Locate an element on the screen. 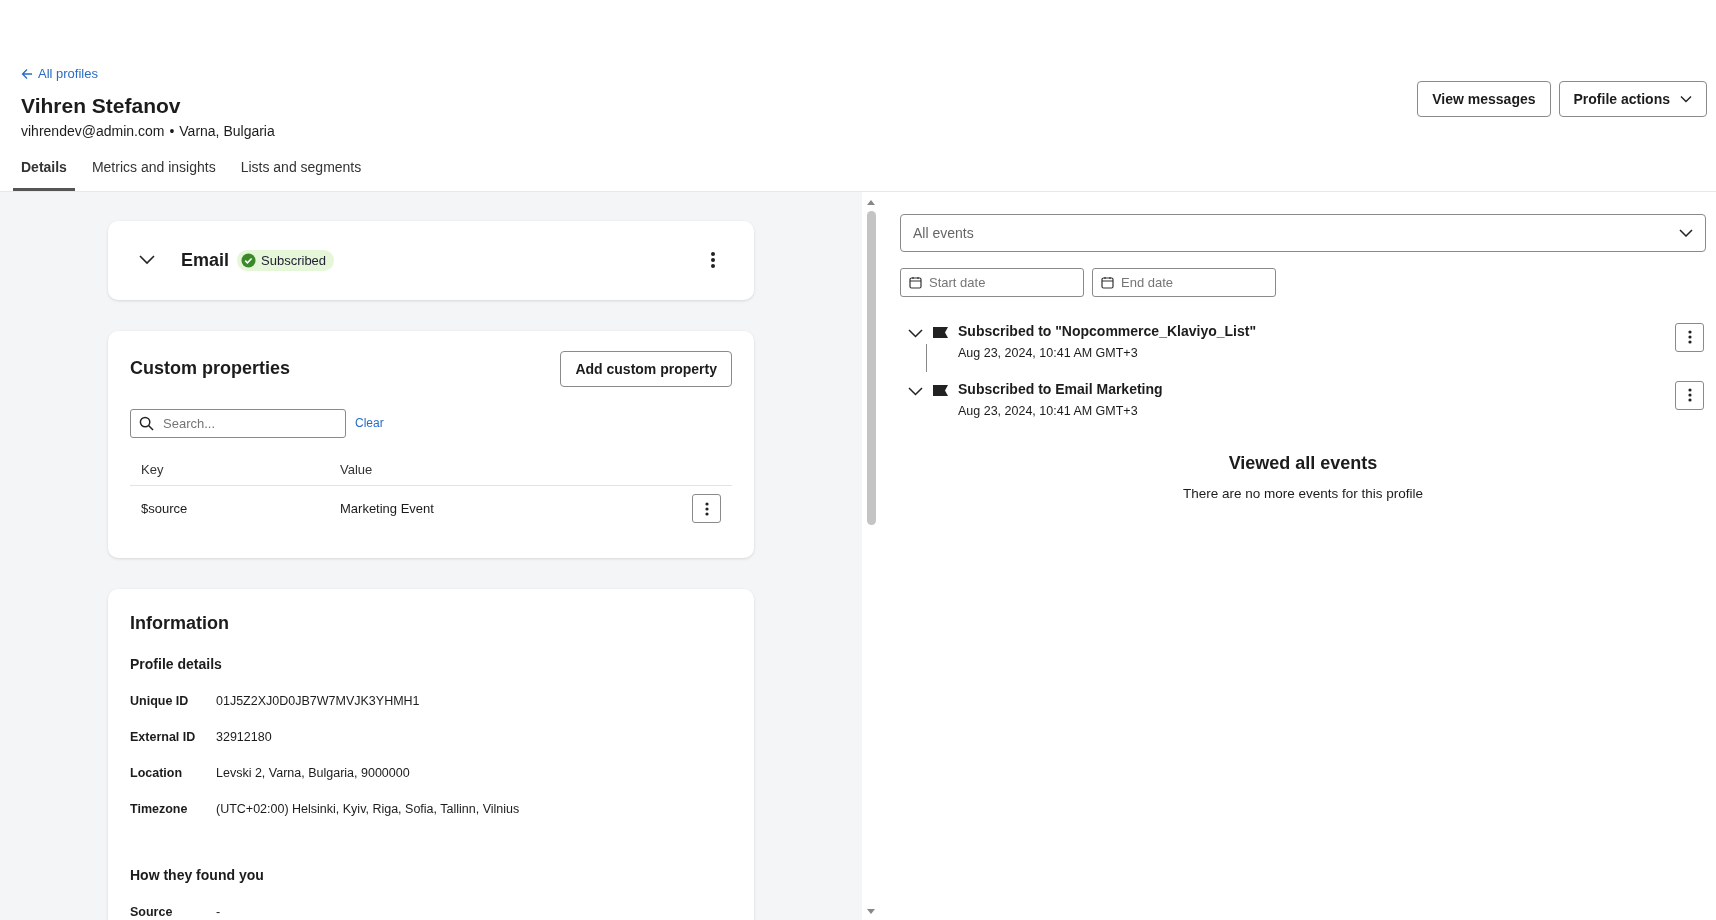  status-badge: Subscribed is located at coordinates (286, 260).